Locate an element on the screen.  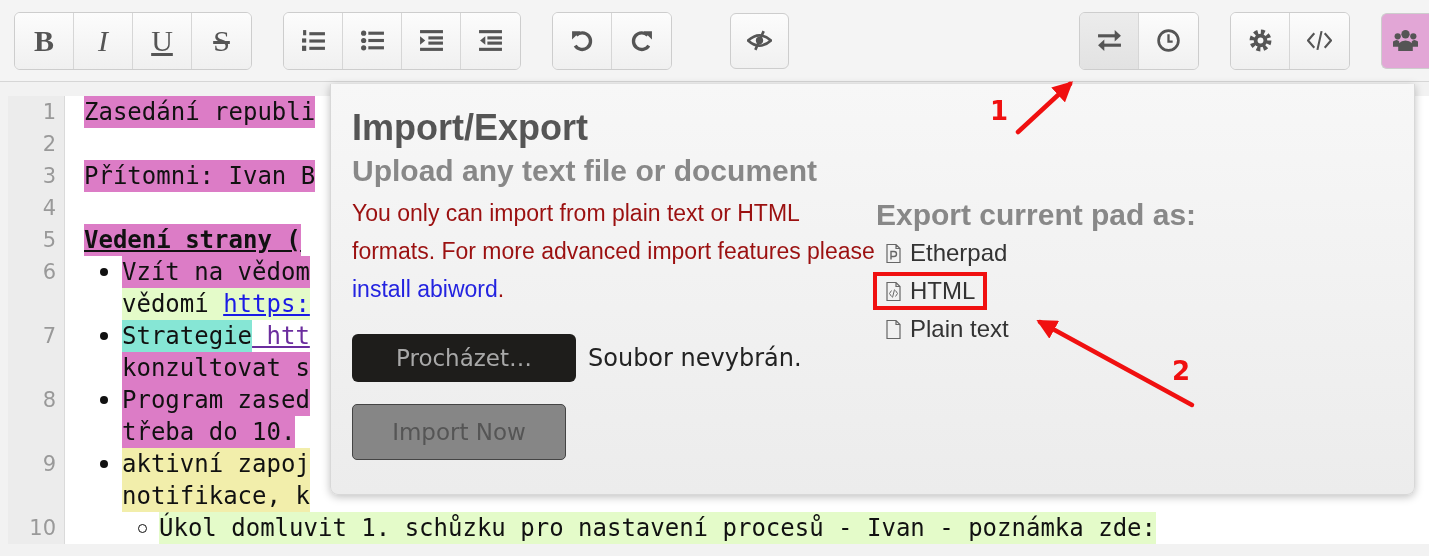
undo-icon is located at coordinates (582, 40).